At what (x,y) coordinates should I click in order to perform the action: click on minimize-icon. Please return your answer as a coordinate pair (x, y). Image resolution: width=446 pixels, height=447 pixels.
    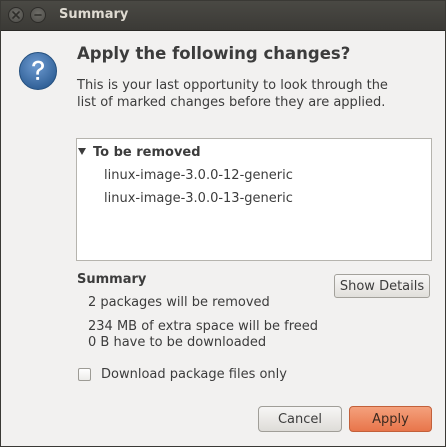
    Looking at the image, I should click on (38, 15).